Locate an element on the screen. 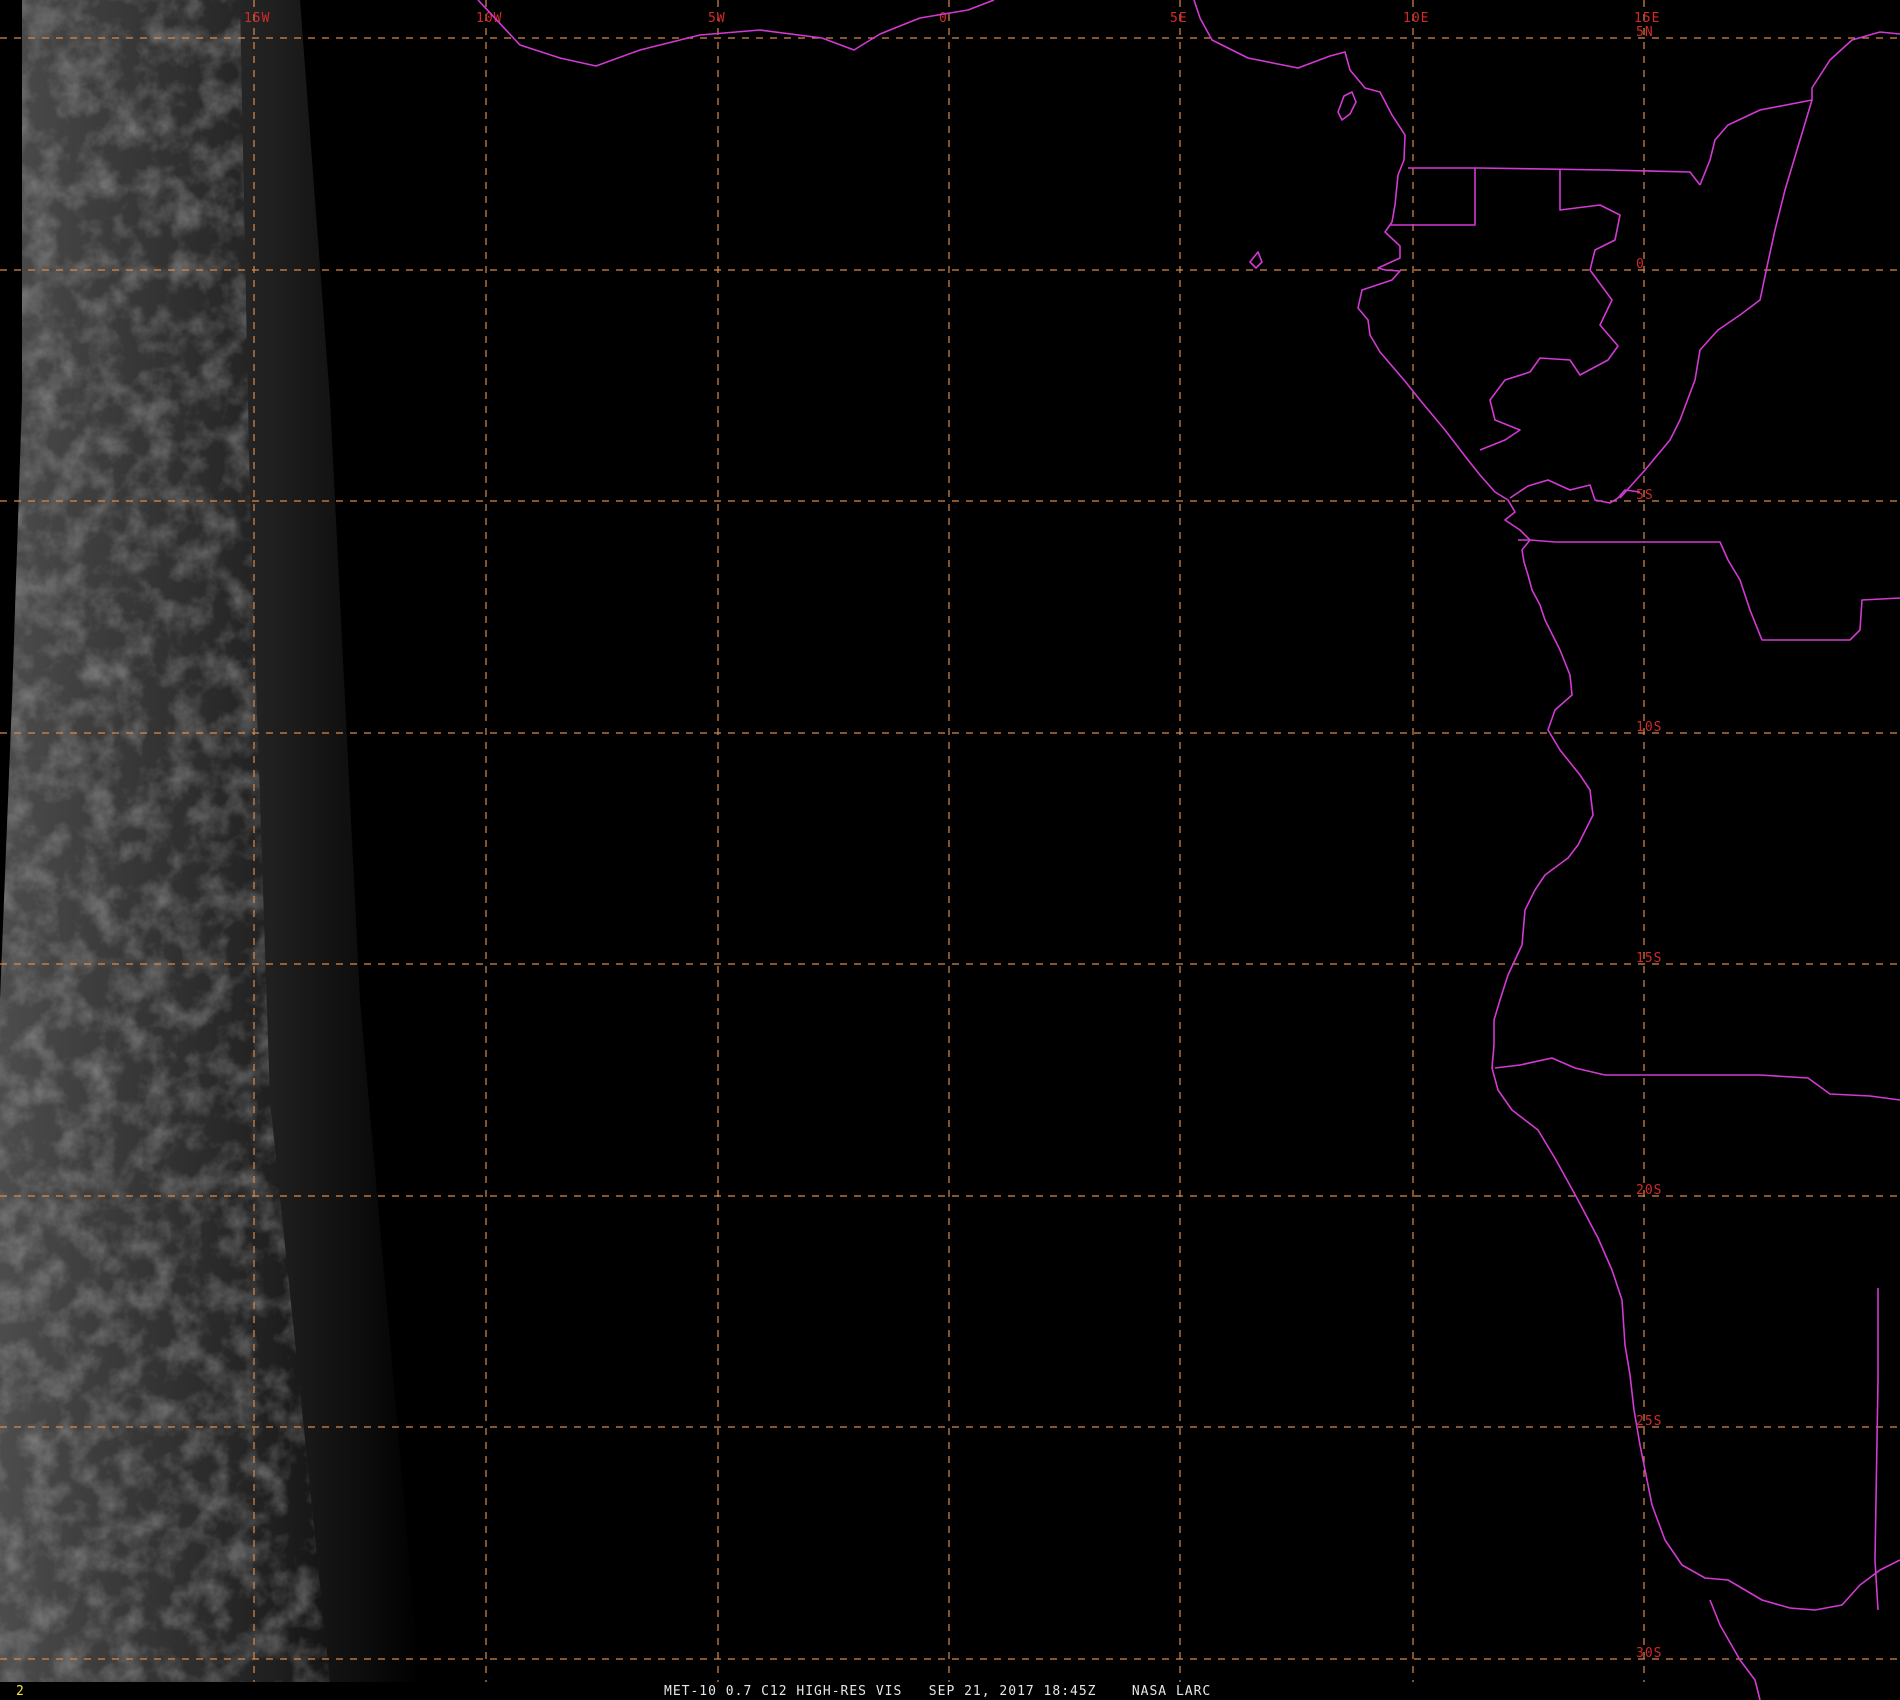 The image size is (1900, 1700). latitude-label: 0 is located at coordinates (1640, 264).